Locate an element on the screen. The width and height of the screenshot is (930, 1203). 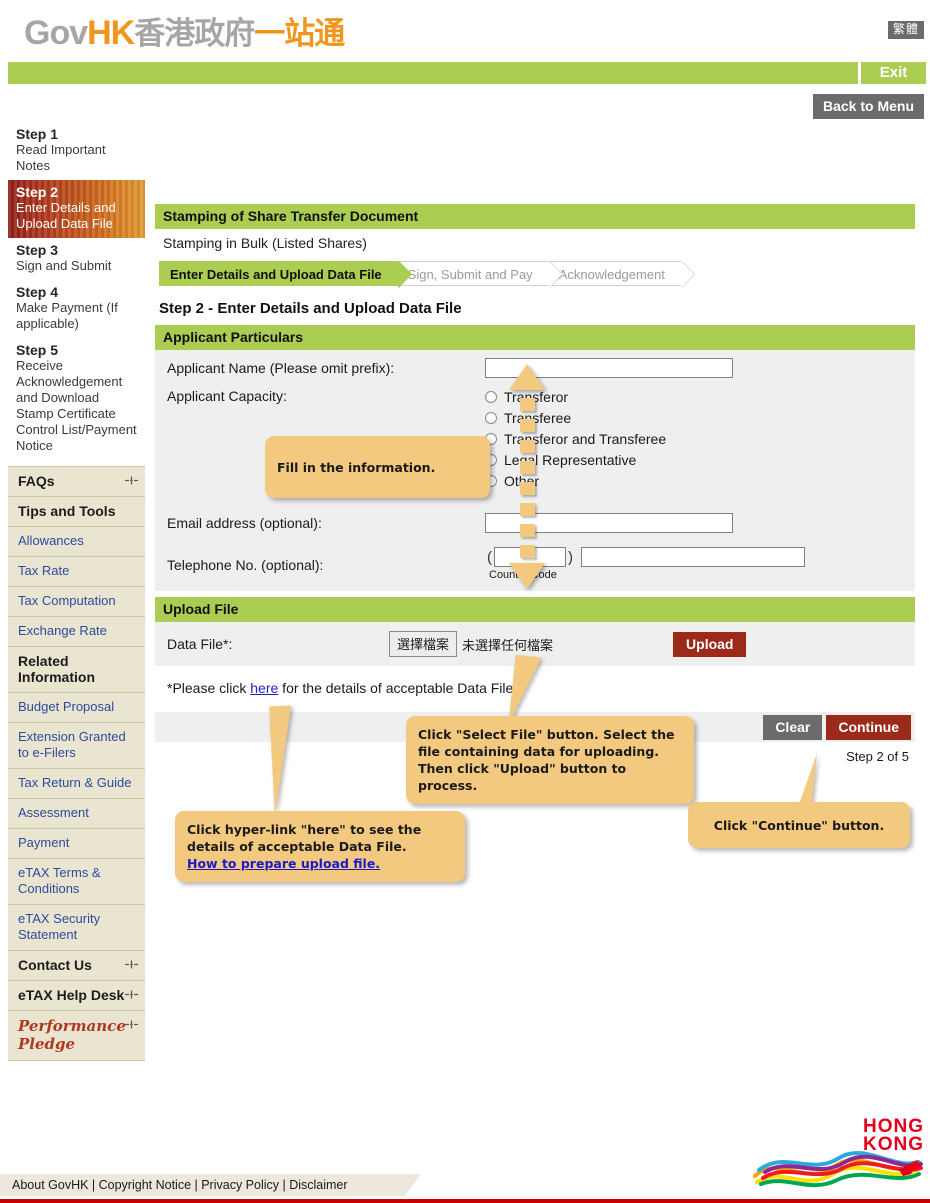
here-link: here is located at coordinates (264, 688).